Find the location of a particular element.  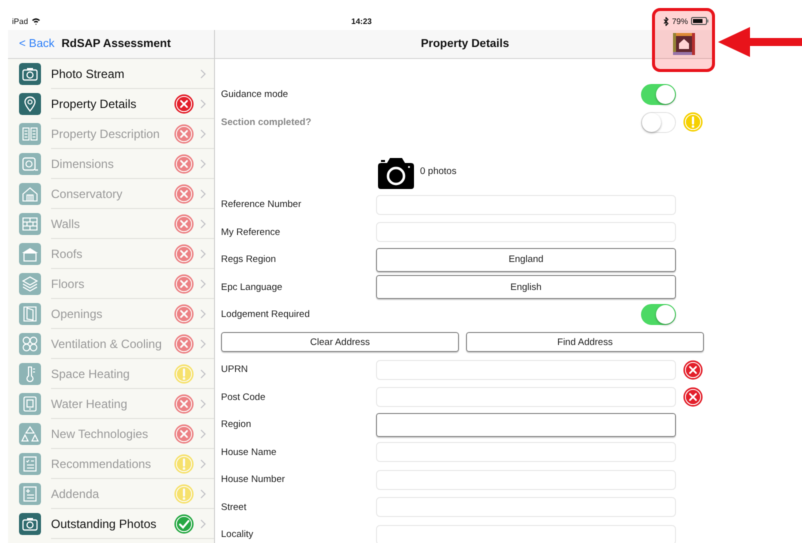

sidebar-item: Property Details is located at coordinates (111, 104).